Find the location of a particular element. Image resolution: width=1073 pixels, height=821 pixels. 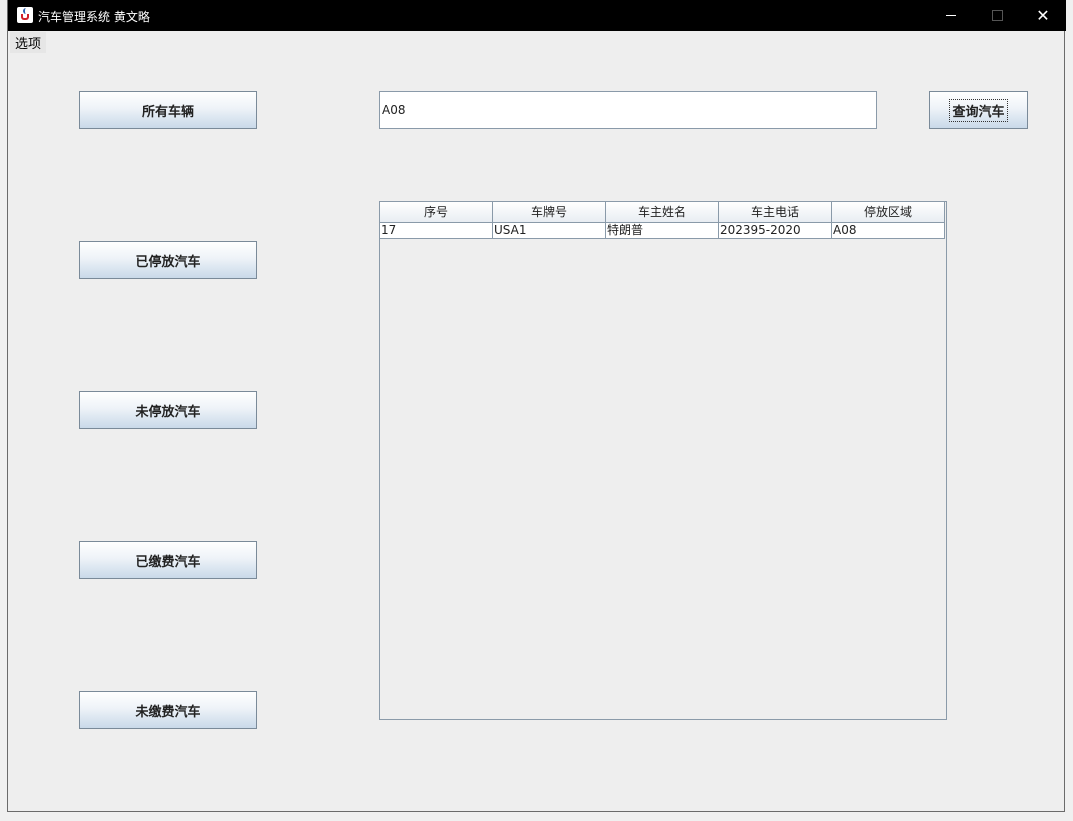

maximize-button is located at coordinates (997, 15).